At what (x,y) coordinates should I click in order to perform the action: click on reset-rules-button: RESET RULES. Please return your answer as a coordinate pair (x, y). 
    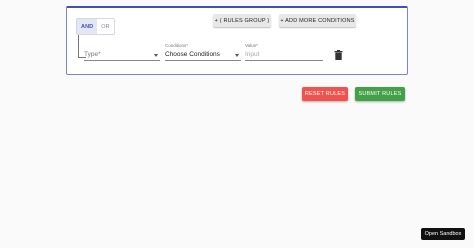
    Looking at the image, I should click on (325, 94).